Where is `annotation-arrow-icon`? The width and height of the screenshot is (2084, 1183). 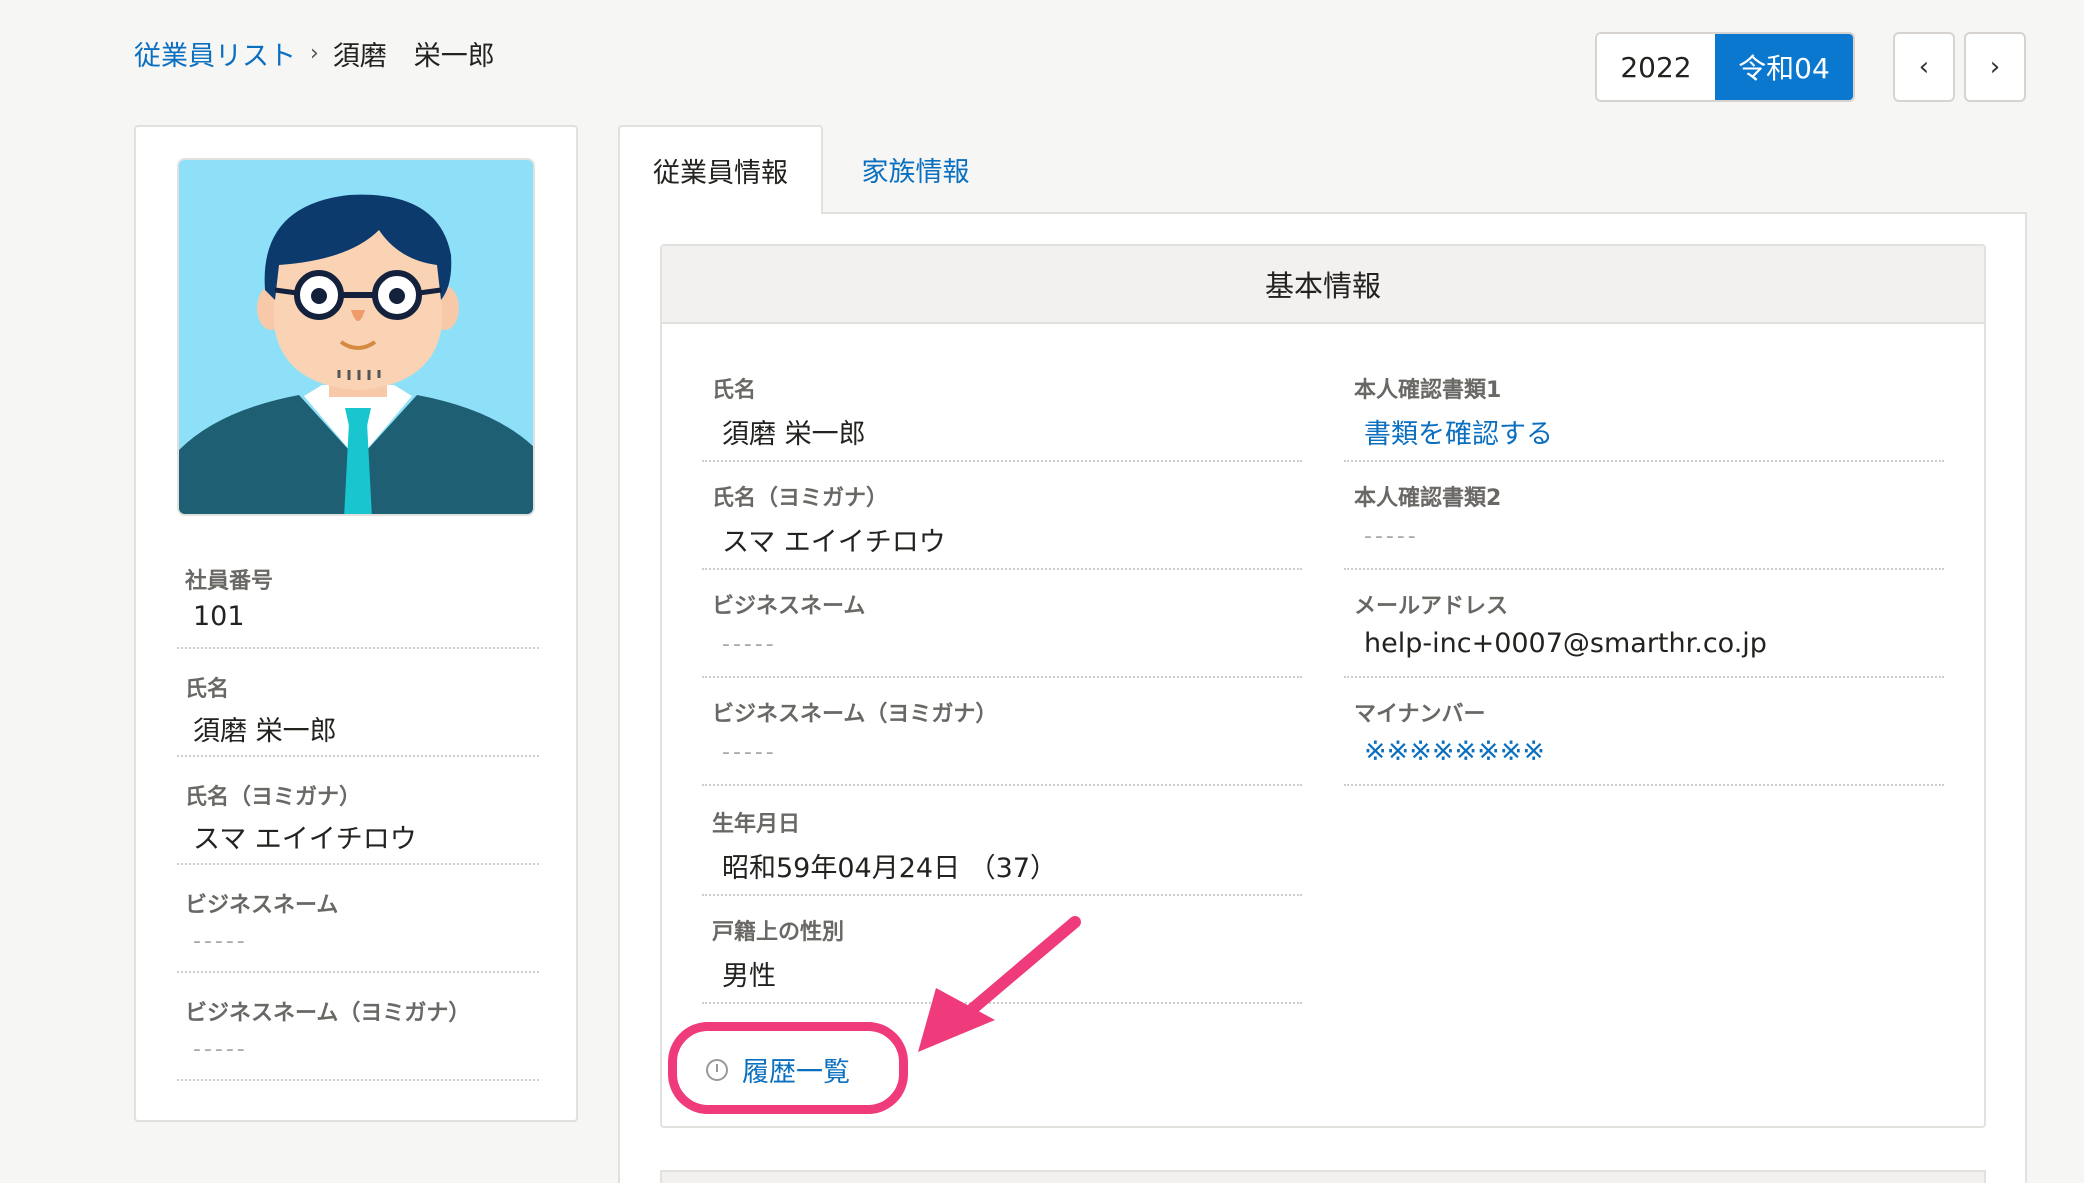 annotation-arrow-icon is located at coordinates (999, 984).